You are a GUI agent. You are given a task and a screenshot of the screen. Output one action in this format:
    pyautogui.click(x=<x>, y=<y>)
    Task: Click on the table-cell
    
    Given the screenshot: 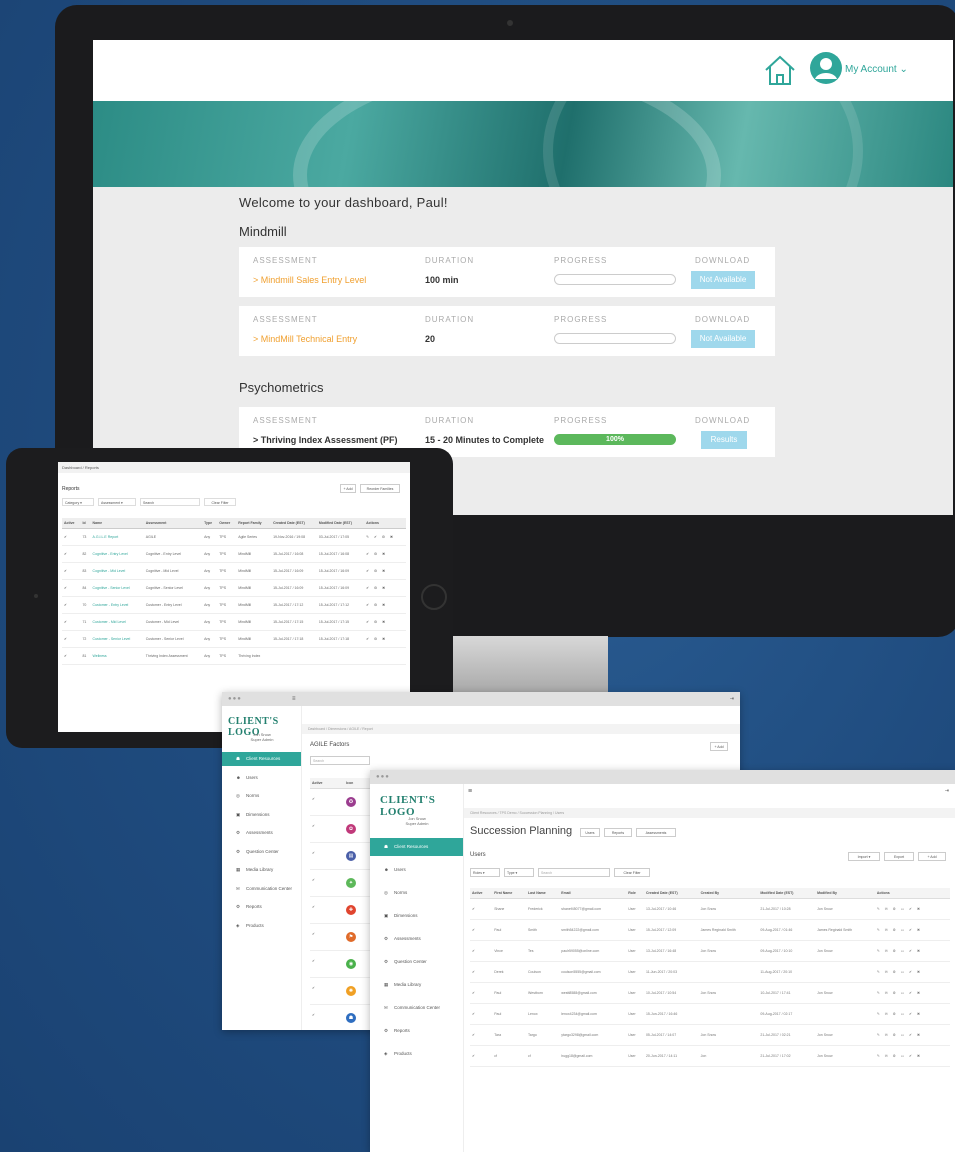 What is the action you would take?
    pyautogui.click(x=385, y=656)
    